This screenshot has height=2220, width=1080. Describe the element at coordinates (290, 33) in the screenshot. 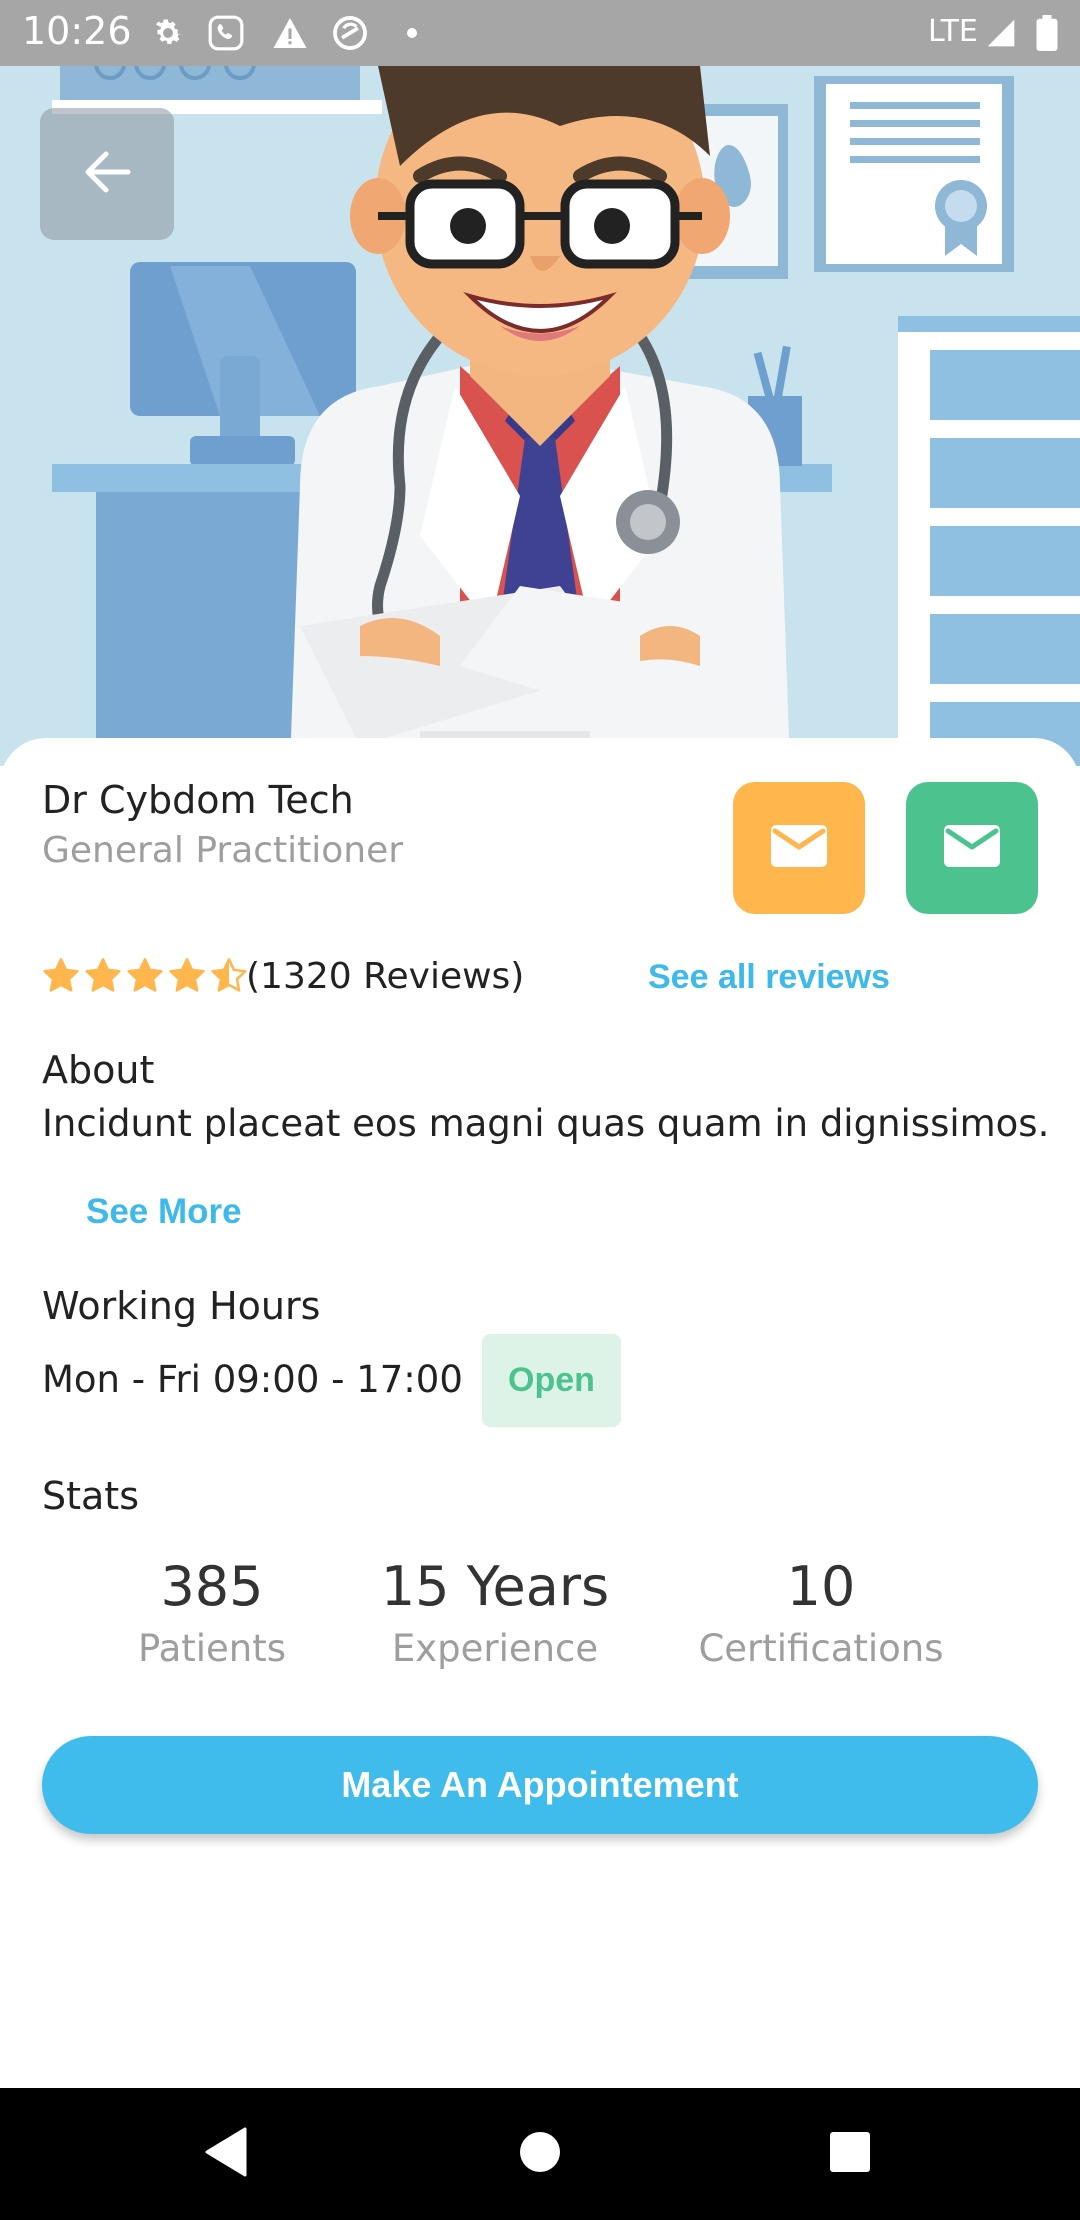

I see `warning-icon` at that location.